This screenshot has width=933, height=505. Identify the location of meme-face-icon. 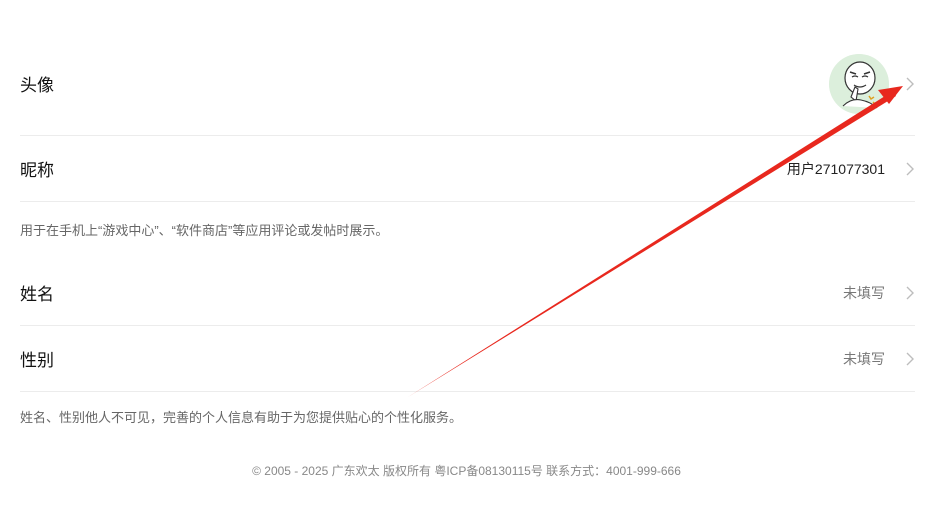
(859, 83).